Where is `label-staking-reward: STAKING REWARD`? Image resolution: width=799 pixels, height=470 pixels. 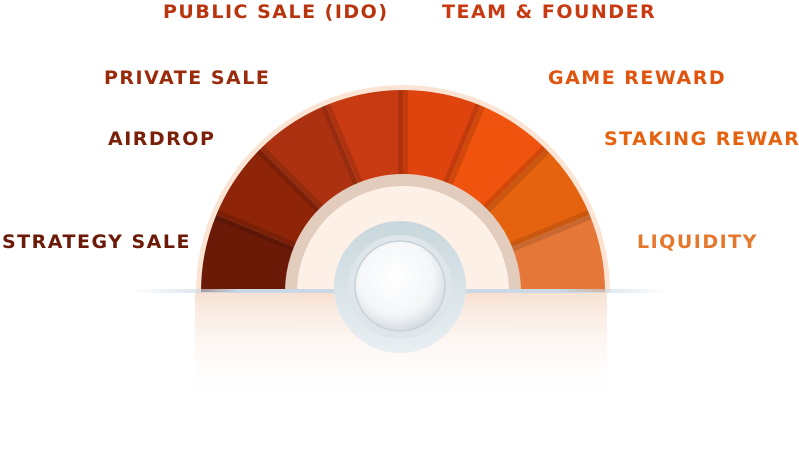 label-staking-reward: STAKING REWARD is located at coordinates (701, 139).